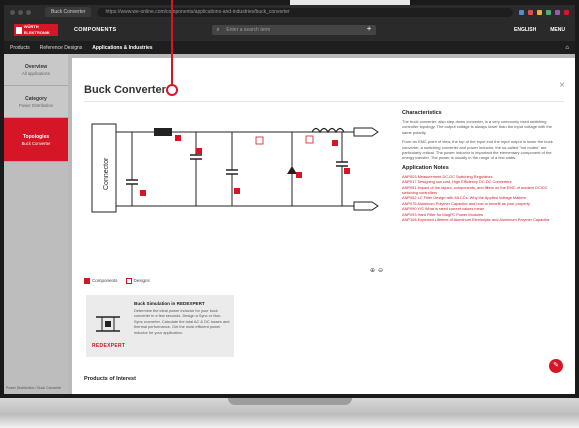 This screenshot has width=579, height=428. Describe the element at coordinates (235, 168) in the screenshot. I see `buck-converter-schematic: Connector` at that location.